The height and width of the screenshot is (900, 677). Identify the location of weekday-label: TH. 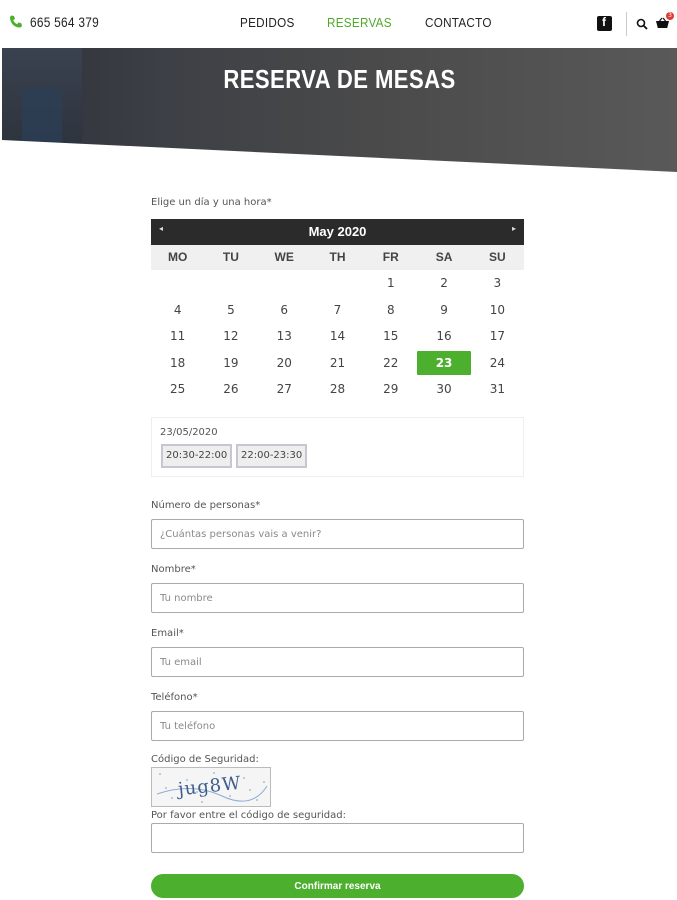
(337, 257).